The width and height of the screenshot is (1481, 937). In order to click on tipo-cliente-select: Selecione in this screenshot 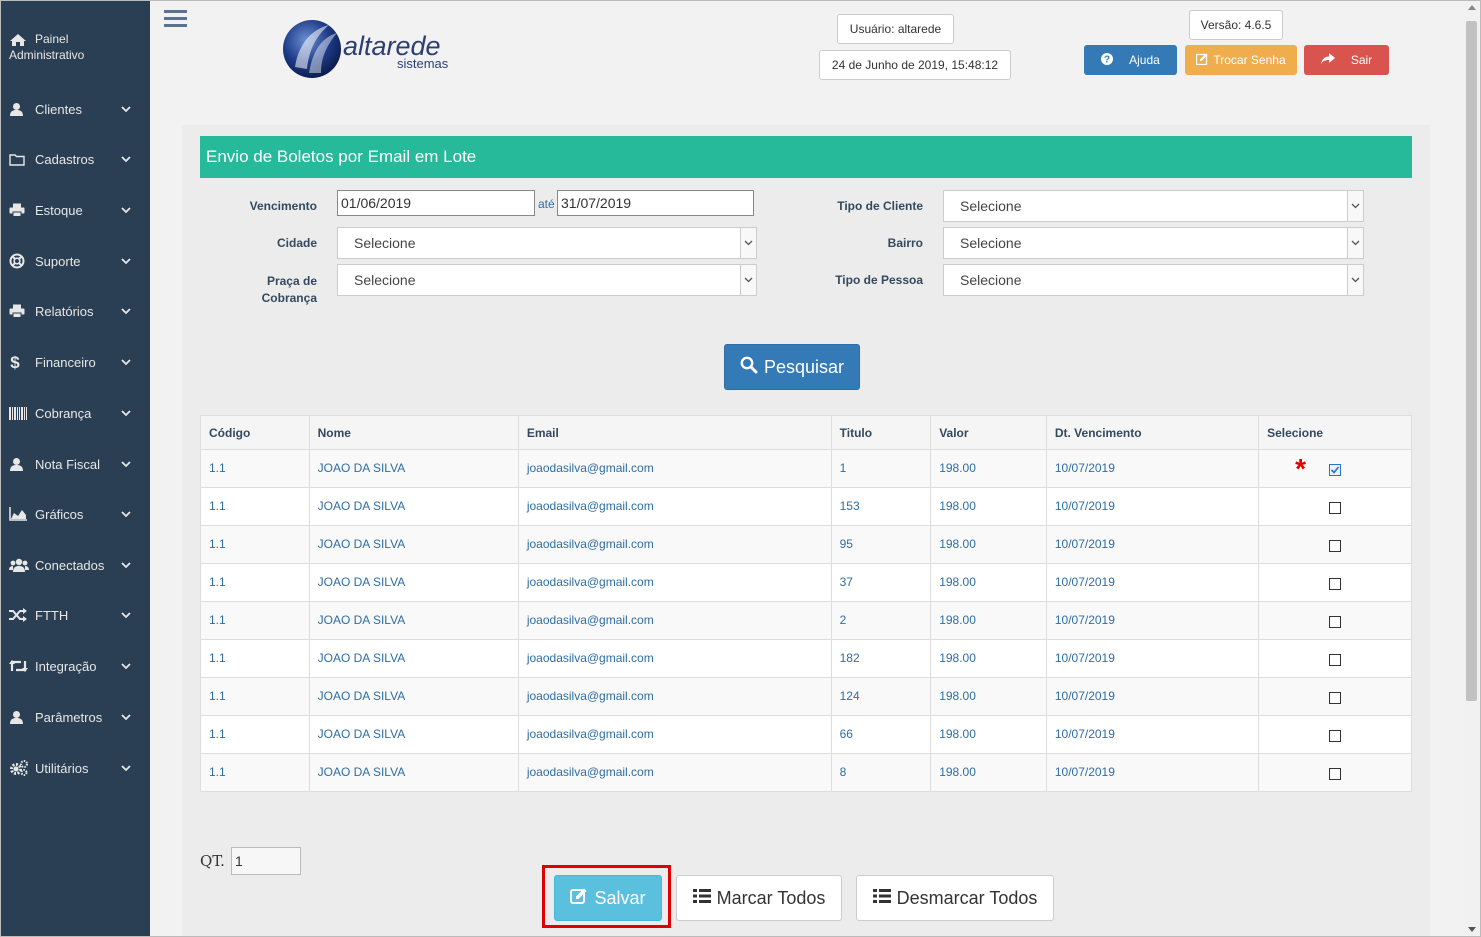, I will do `click(1153, 206)`.